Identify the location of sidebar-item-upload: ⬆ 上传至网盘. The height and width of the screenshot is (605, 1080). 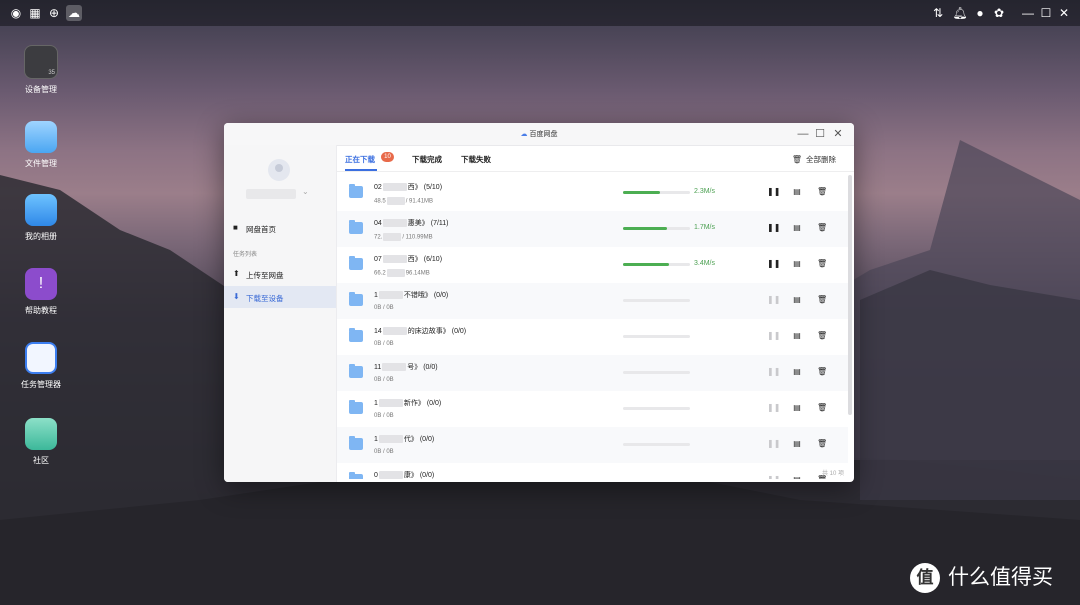
(280, 274).